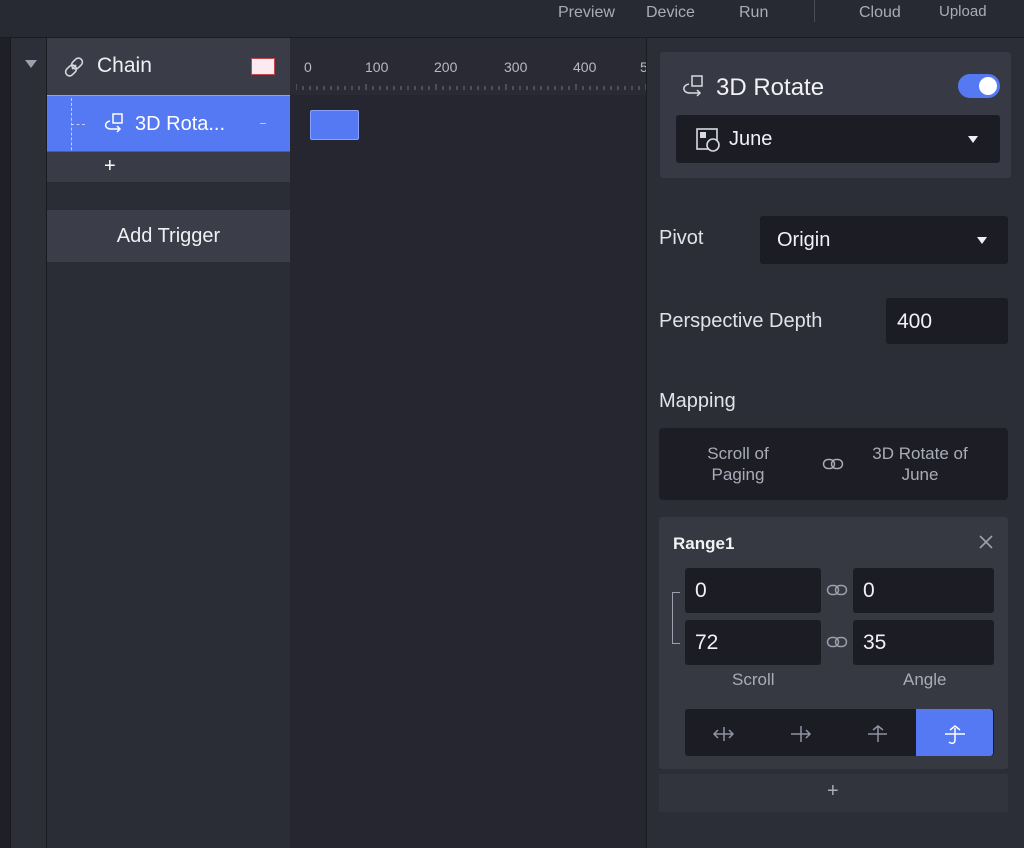 The height and width of the screenshot is (848, 1024). I want to click on top-toolbar: Preview Device Run Cloud Upload, so click(512, 19).